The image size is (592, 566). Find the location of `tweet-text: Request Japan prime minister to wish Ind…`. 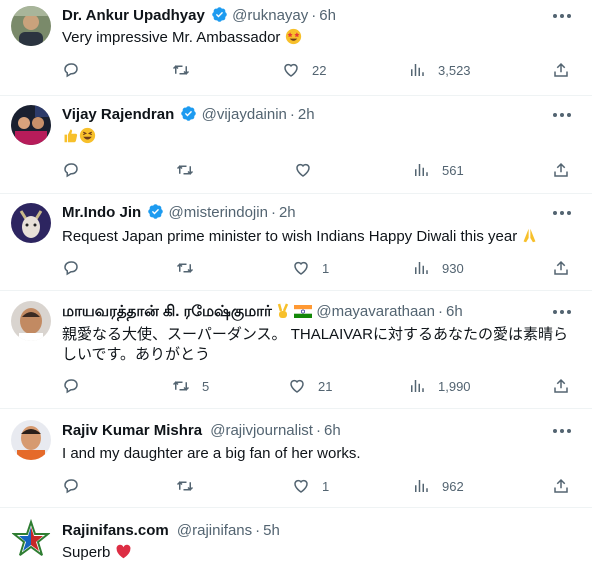

tweet-text: Request Japan prime minister to wish Ind… is located at coordinates (315, 237).